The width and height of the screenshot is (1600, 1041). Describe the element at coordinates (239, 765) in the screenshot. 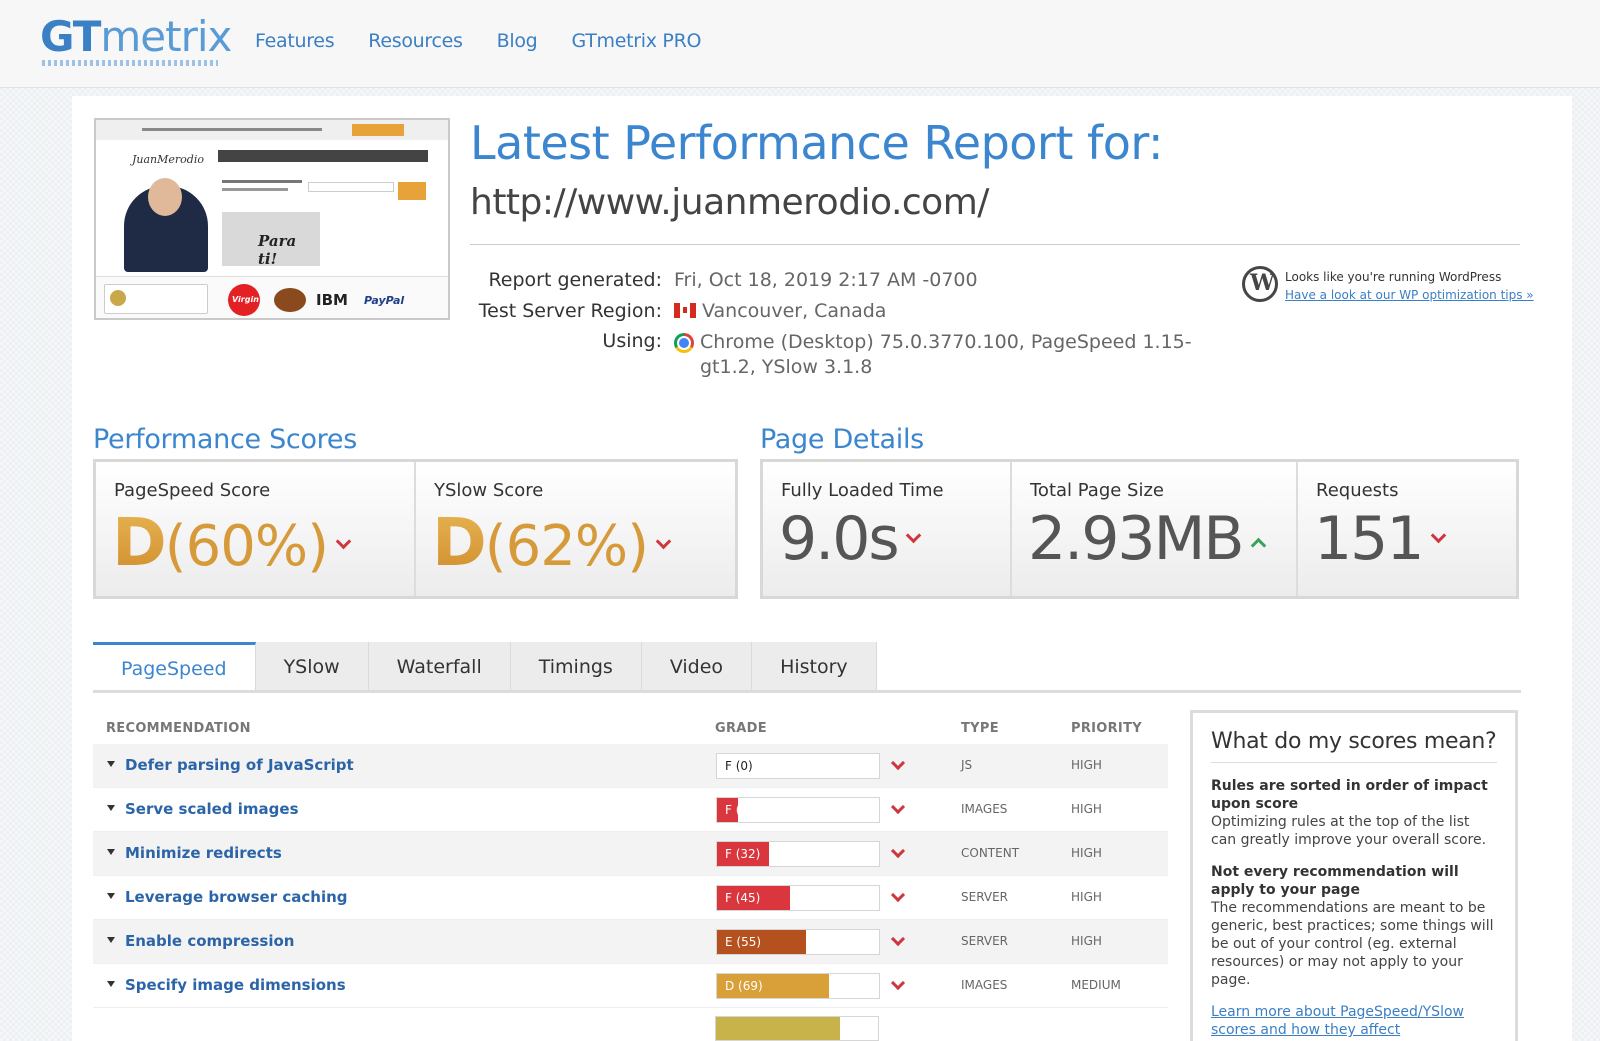

I see `recommendation-name: Defer parsing of JavaScript` at that location.